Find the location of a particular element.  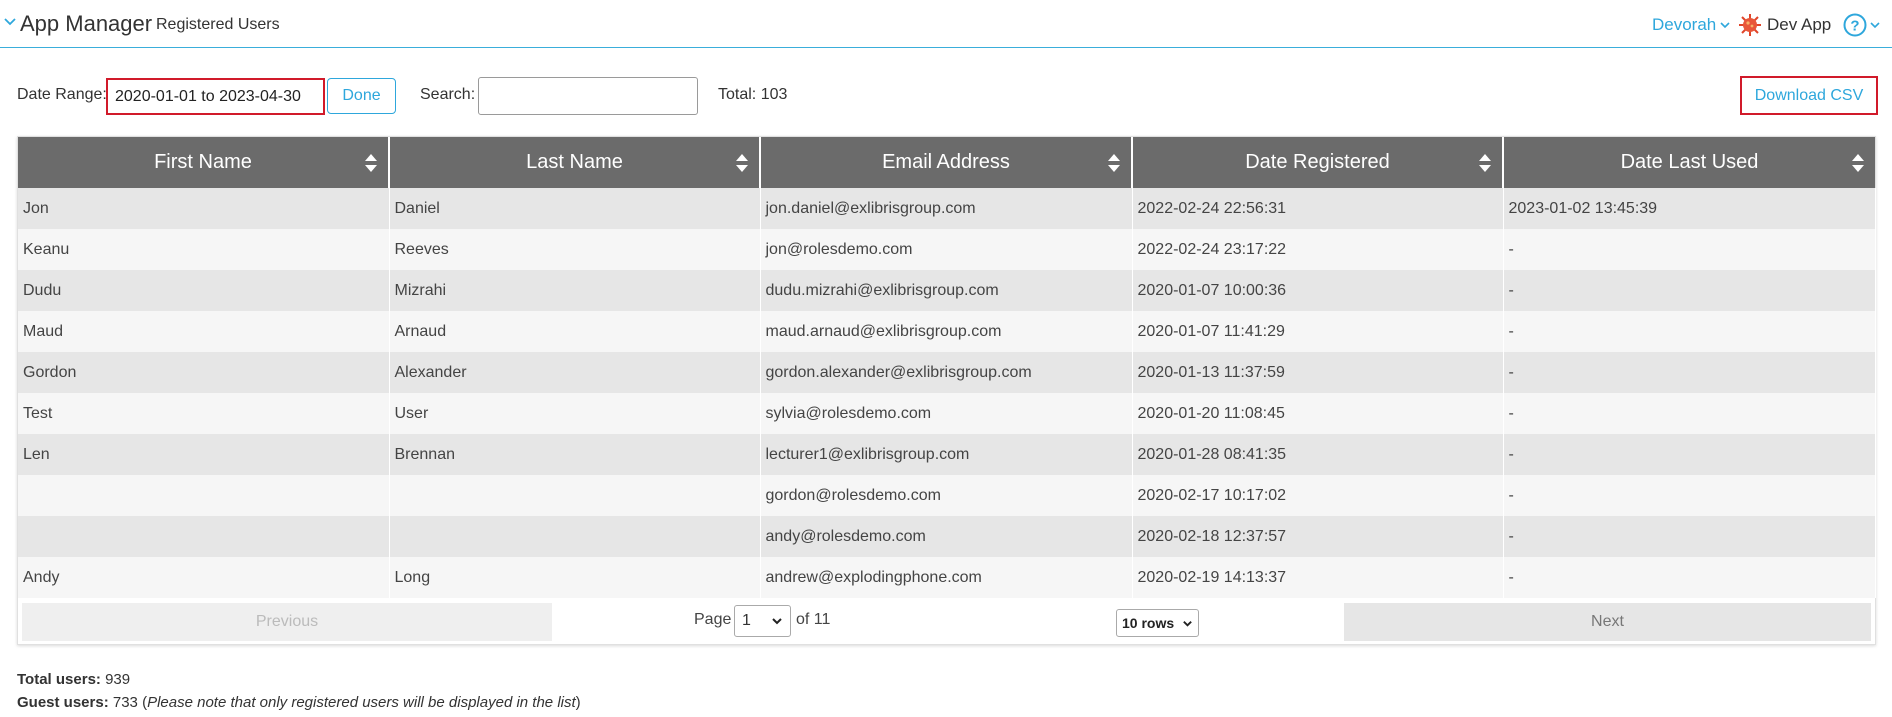

column-label: Email Address is located at coordinates (946, 162).